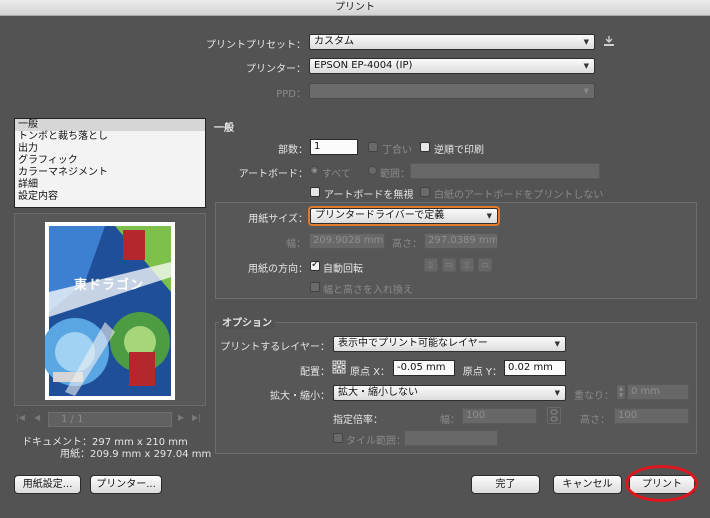  What do you see at coordinates (505, 171) in the screenshot?
I see `artboard-range-input` at bounding box center [505, 171].